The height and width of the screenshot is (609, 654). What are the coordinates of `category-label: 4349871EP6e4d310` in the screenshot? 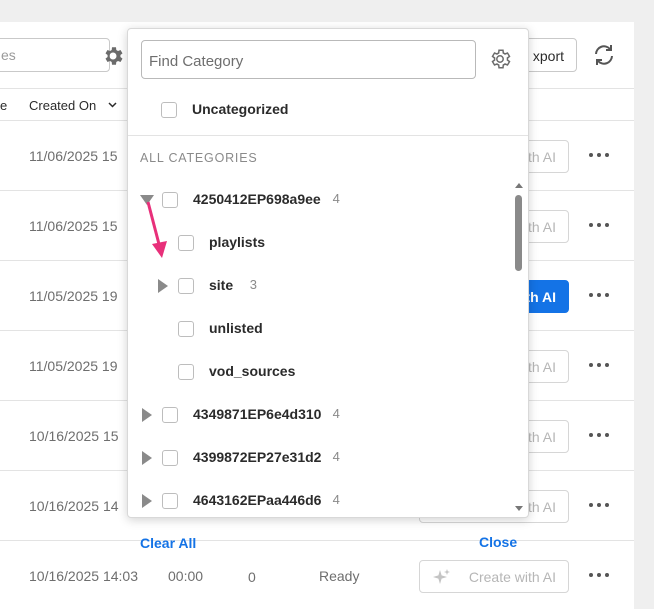 It's located at (257, 414).